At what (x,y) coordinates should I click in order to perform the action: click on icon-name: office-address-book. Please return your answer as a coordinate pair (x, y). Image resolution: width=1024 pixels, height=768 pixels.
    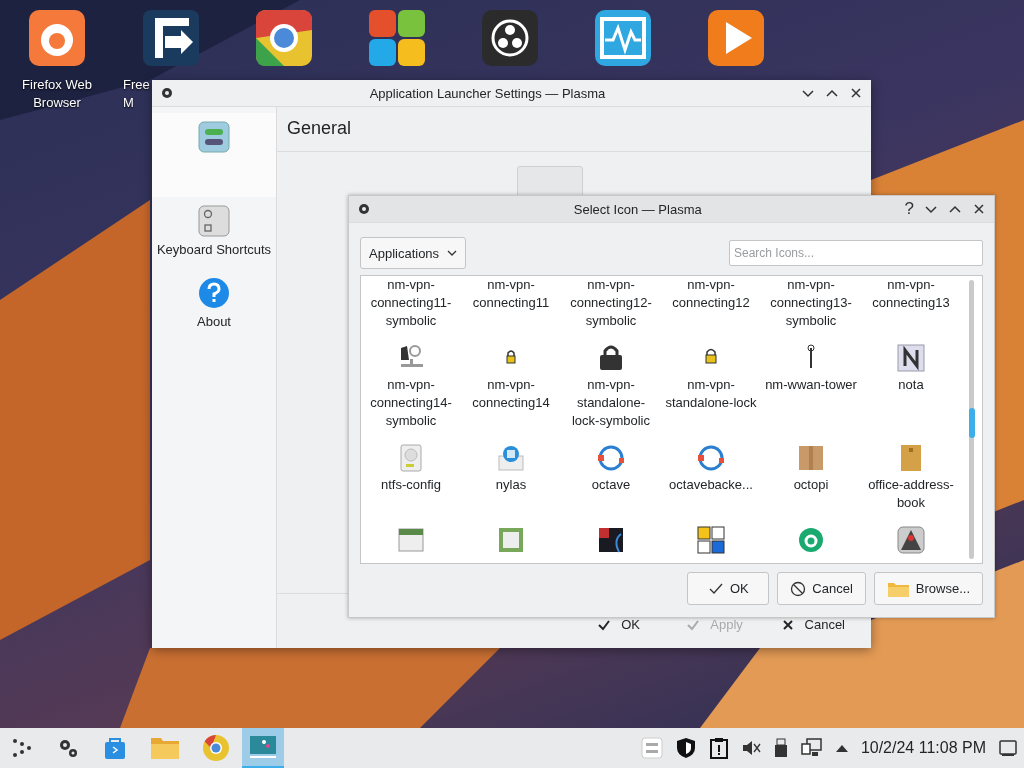
    Looking at the image, I should click on (911, 494).